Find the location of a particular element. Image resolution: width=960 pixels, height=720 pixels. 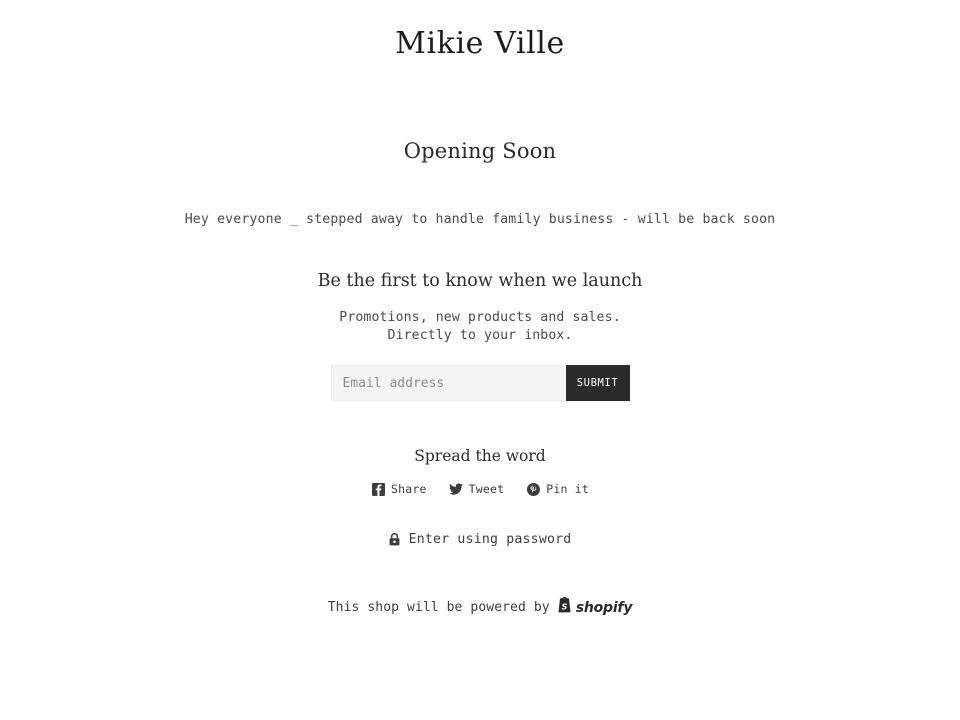

share-twitter-link: Tweet is located at coordinates (476, 489).